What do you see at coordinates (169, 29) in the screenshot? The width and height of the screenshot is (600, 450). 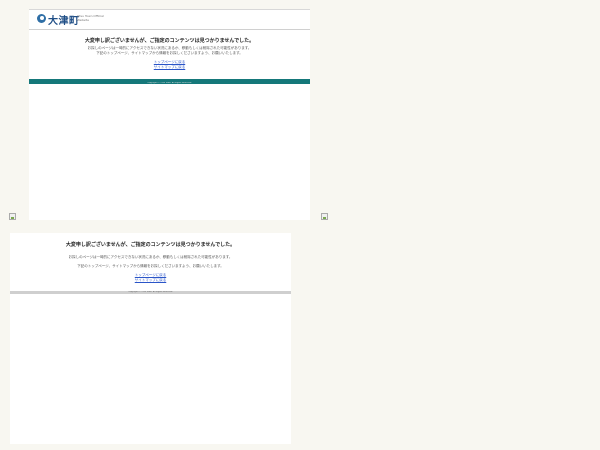 I see `header-divider` at bounding box center [169, 29].